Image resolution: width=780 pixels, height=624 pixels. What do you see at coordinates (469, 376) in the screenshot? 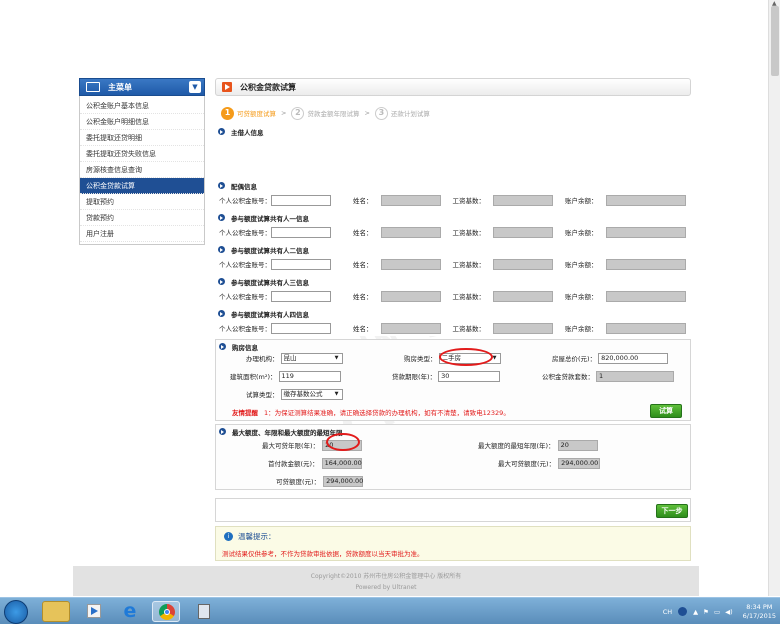
I see `years-input: 30` at bounding box center [469, 376].